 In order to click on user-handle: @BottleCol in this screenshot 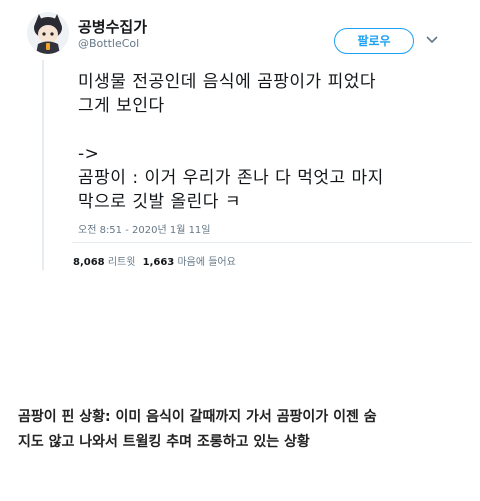, I will do `click(108, 43)`.